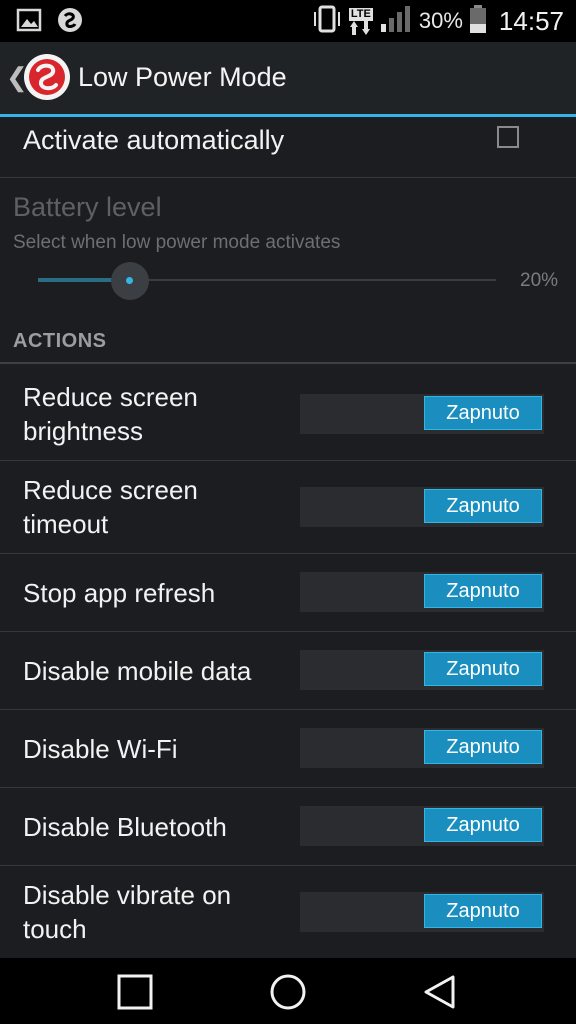 The image size is (576, 1024). What do you see at coordinates (539, 280) in the screenshot?
I see `battery-level-value: 20%` at bounding box center [539, 280].